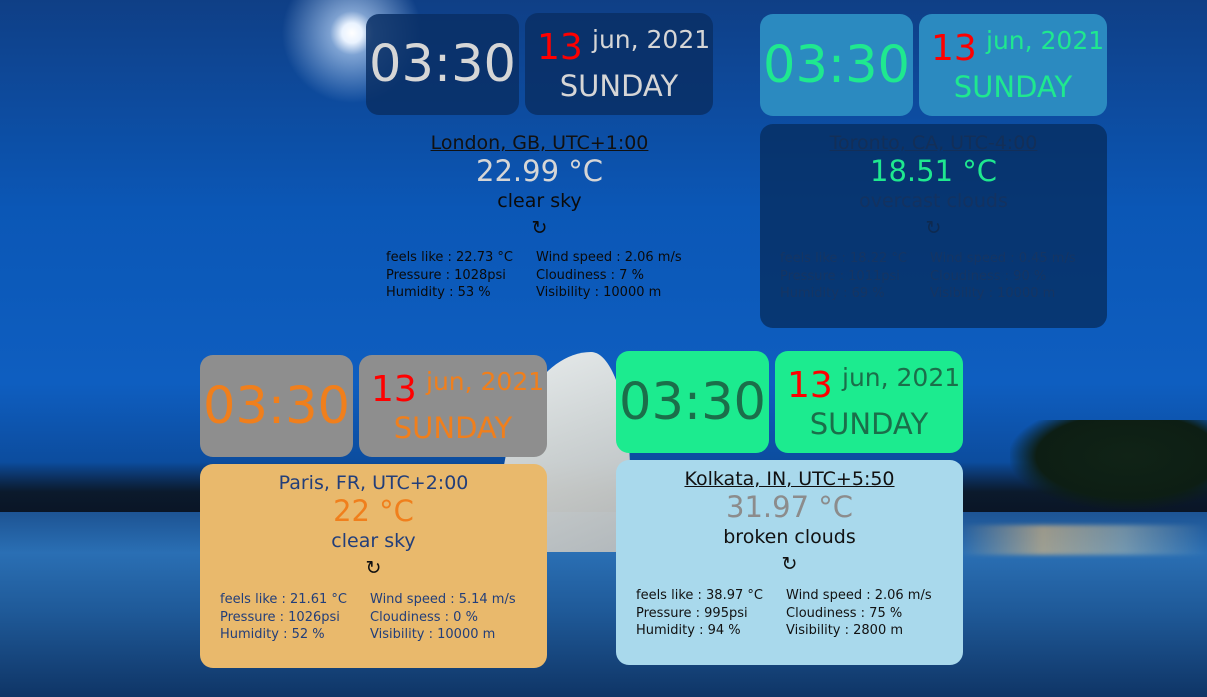 This screenshot has width=1207, height=697. I want to click on london-weekday: SUNDAY, so click(619, 86).